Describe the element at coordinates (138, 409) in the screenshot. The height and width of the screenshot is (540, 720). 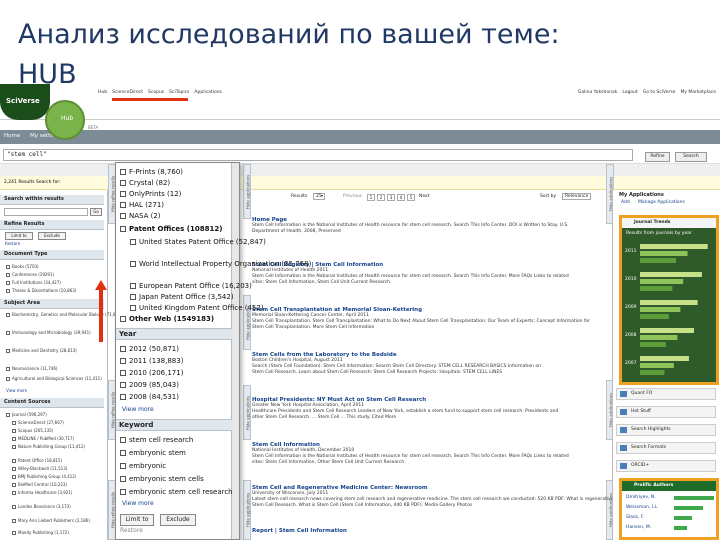
I see `year-view-more-link: View more` at that location.